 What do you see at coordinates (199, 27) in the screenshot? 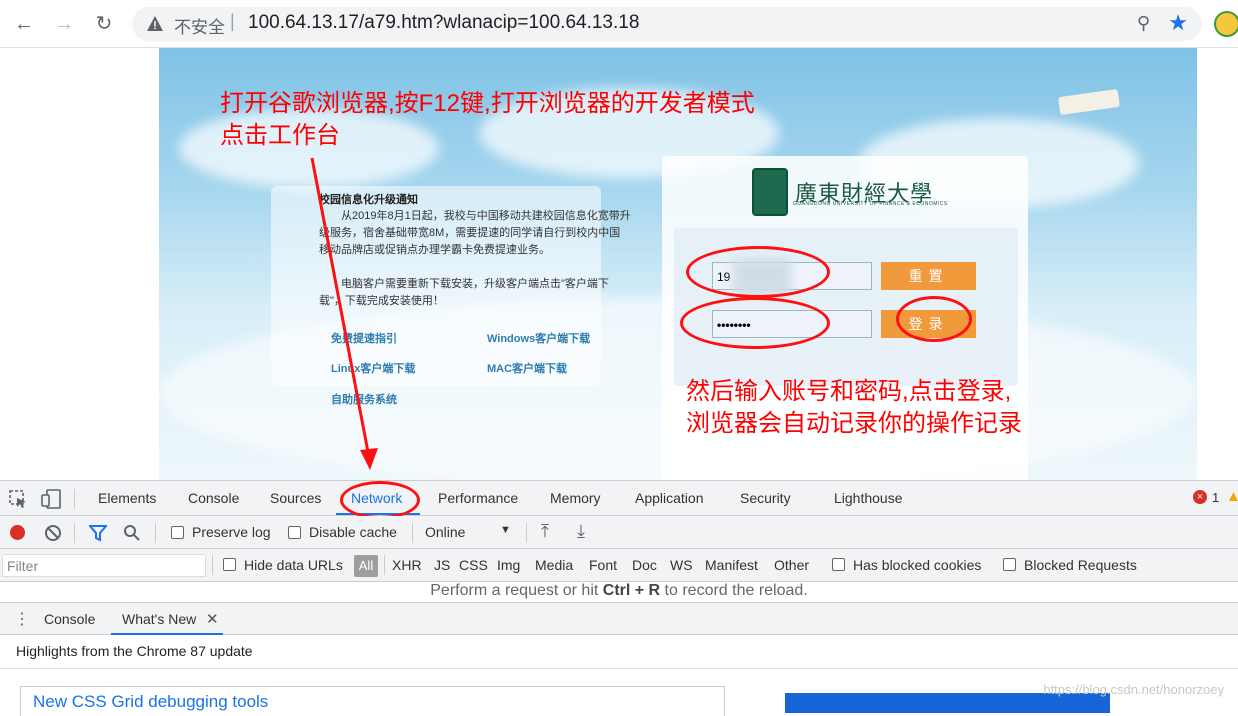
I see `insecure-label: 不安全` at bounding box center [199, 27].